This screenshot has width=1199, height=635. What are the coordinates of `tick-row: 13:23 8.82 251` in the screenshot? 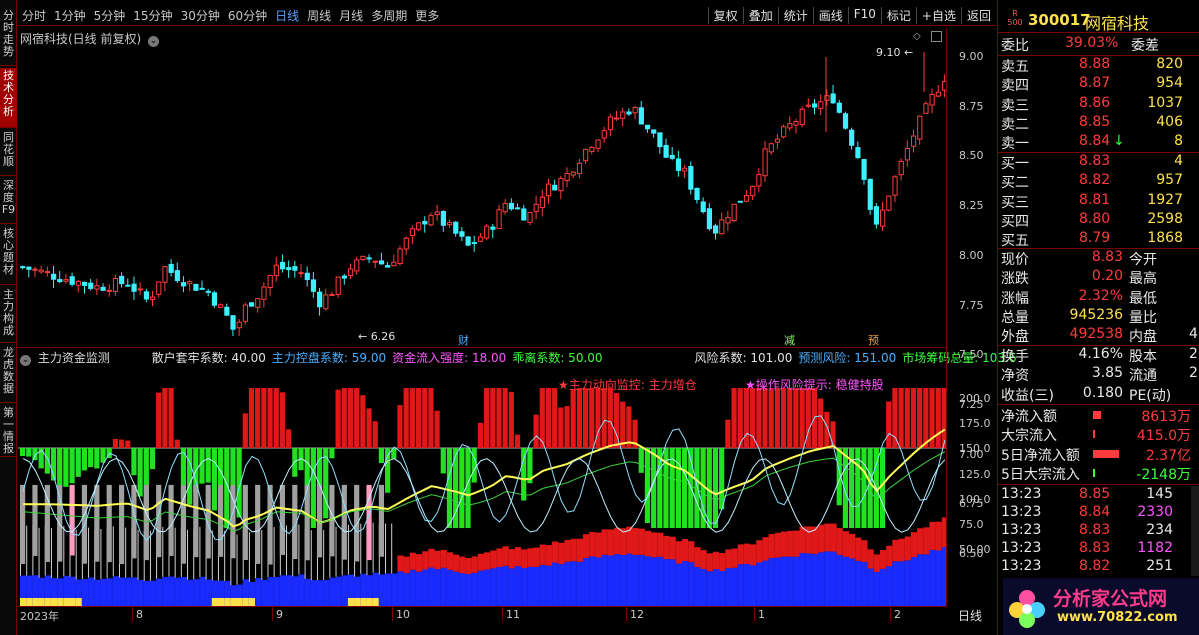 It's located at (1099, 567).